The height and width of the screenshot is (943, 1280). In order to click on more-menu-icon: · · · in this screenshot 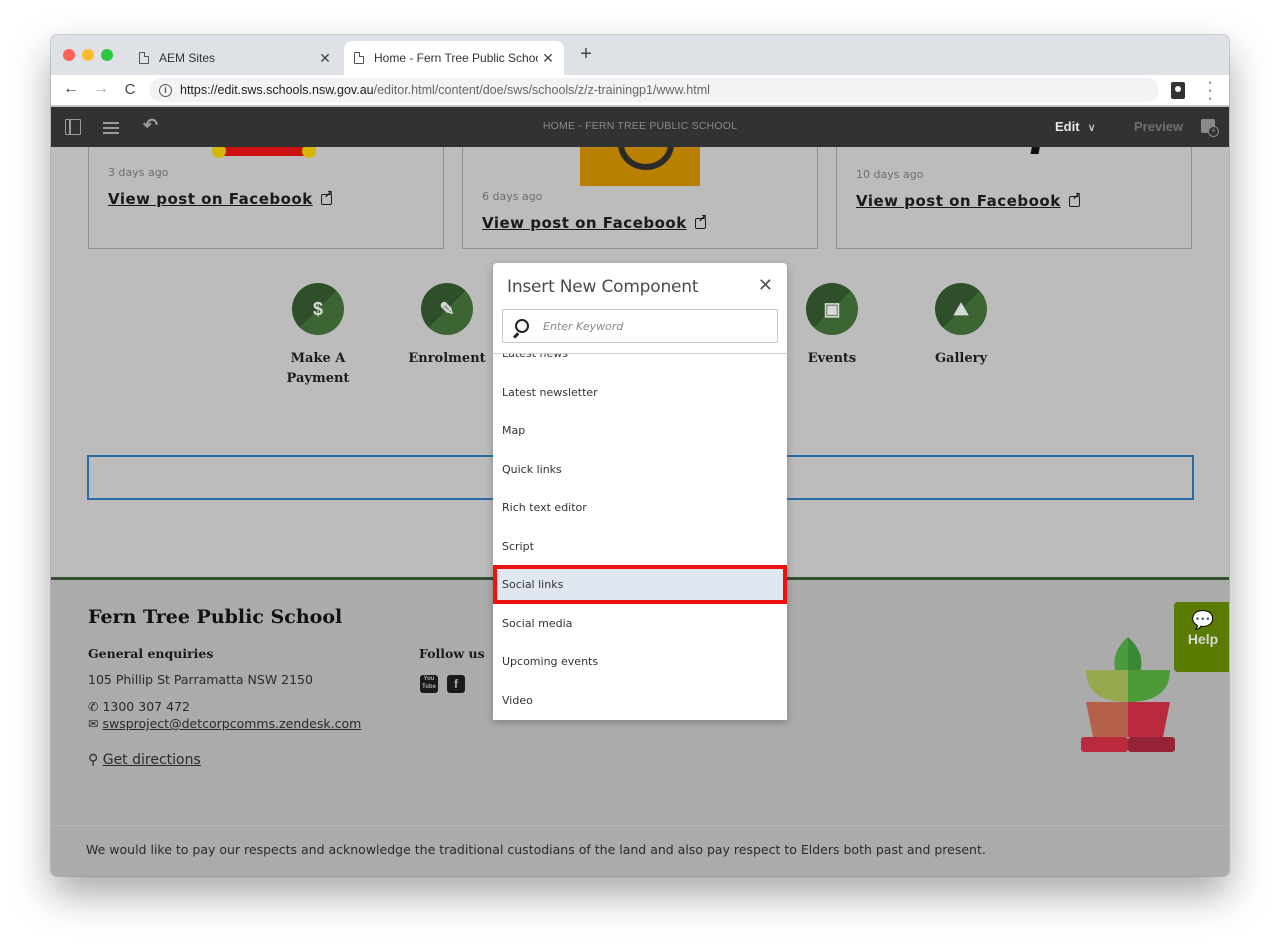, I will do `click(1210, 91)`.